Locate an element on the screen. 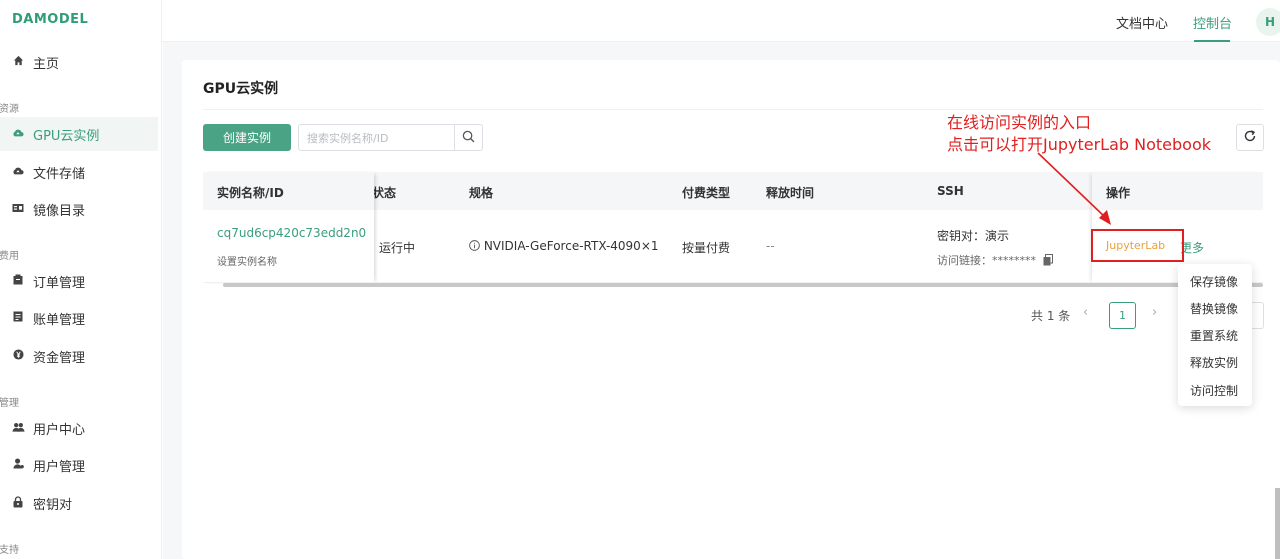 The image size is (1280, 559). sidebar-item-label: 用户中心 is located at coordinates (59, 430).